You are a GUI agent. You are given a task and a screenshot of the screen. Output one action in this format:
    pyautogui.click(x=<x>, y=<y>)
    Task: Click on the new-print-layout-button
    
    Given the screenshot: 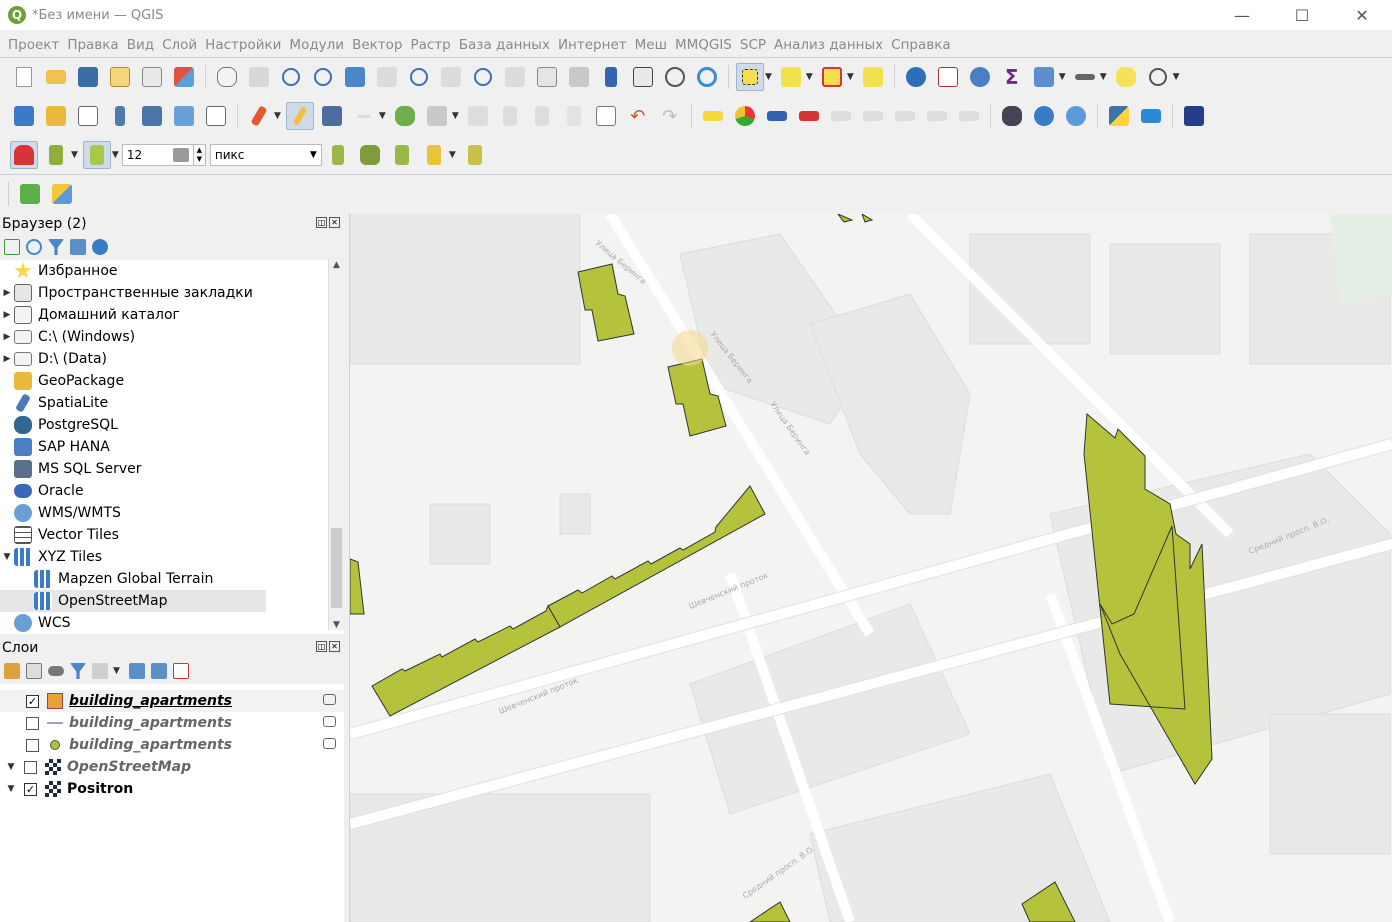 What is the action you would take?
    pyautogui.click(x=120, y=77)
    